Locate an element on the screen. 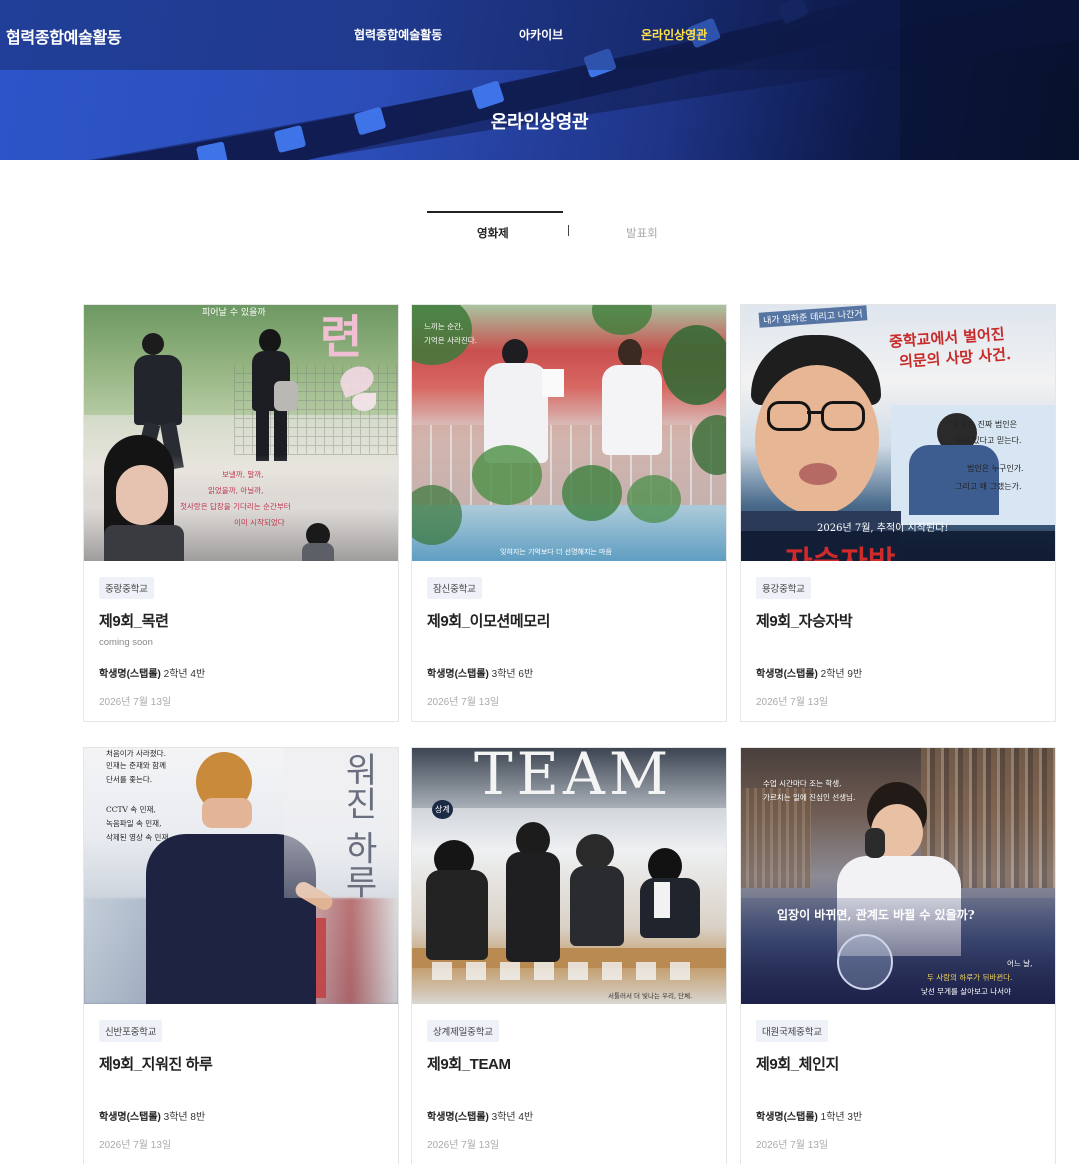 The image size is (1079, 1164). poster-copy-line: 두 사람의 하루가 뒤바뀐다. is located at coordinates (970, 977).